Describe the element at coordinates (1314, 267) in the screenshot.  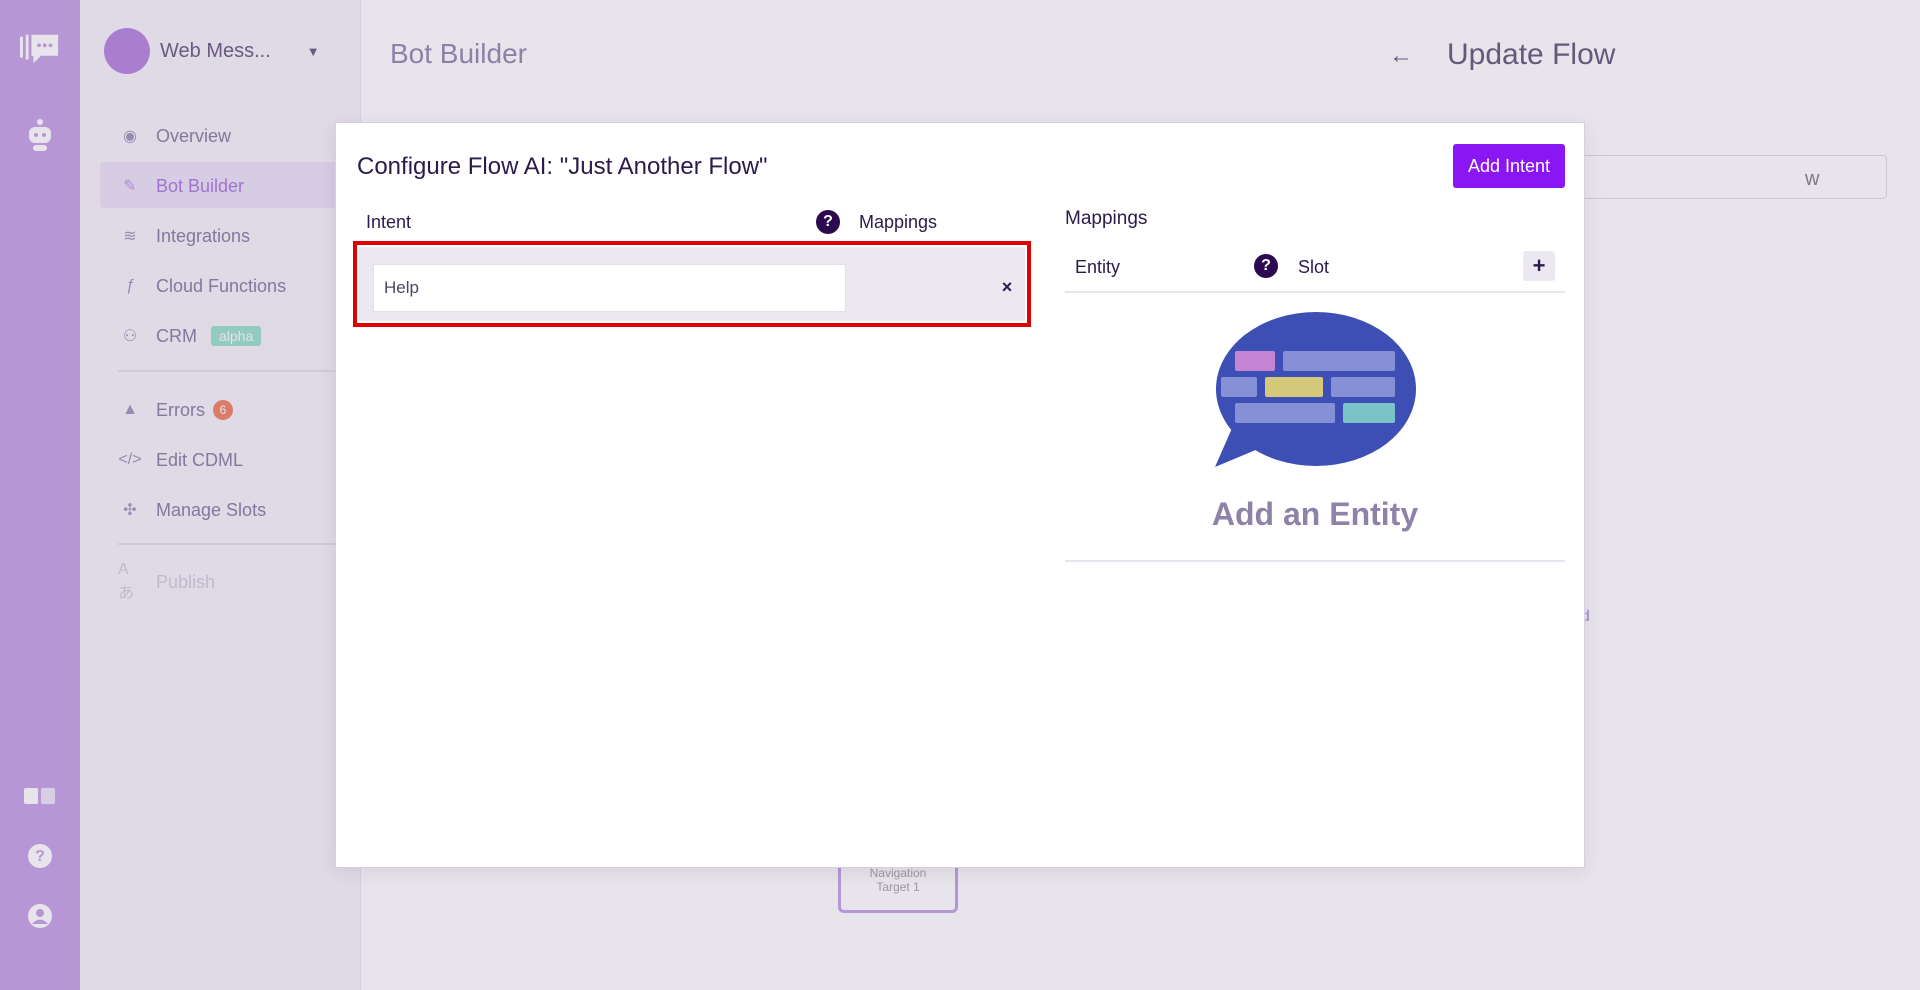
I see `slot-column-header: Slot` at that location.